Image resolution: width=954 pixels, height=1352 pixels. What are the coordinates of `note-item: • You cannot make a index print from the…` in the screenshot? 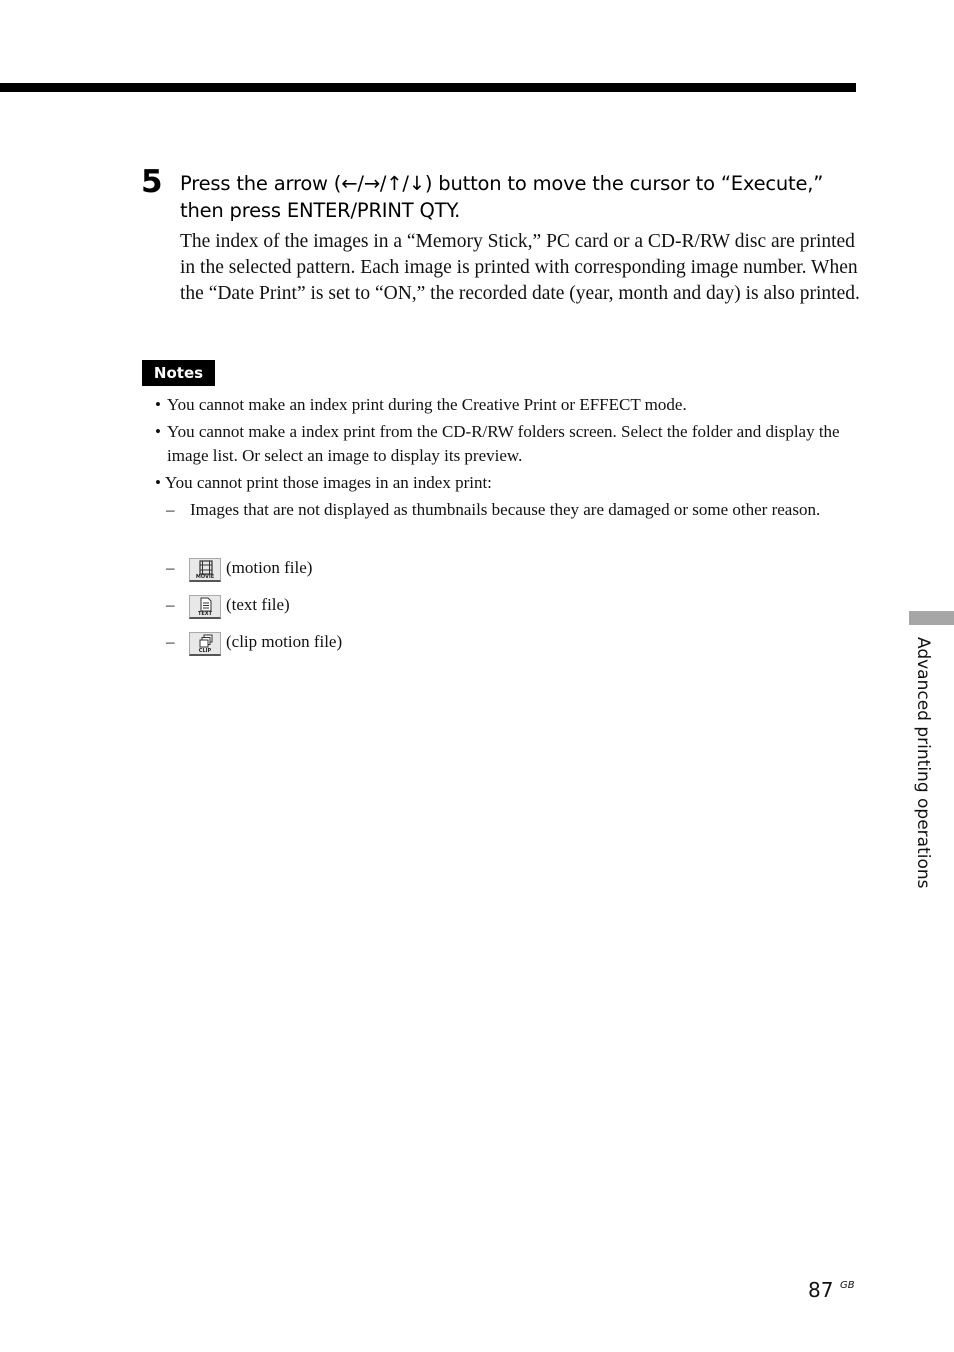 It's located at (505, 444).